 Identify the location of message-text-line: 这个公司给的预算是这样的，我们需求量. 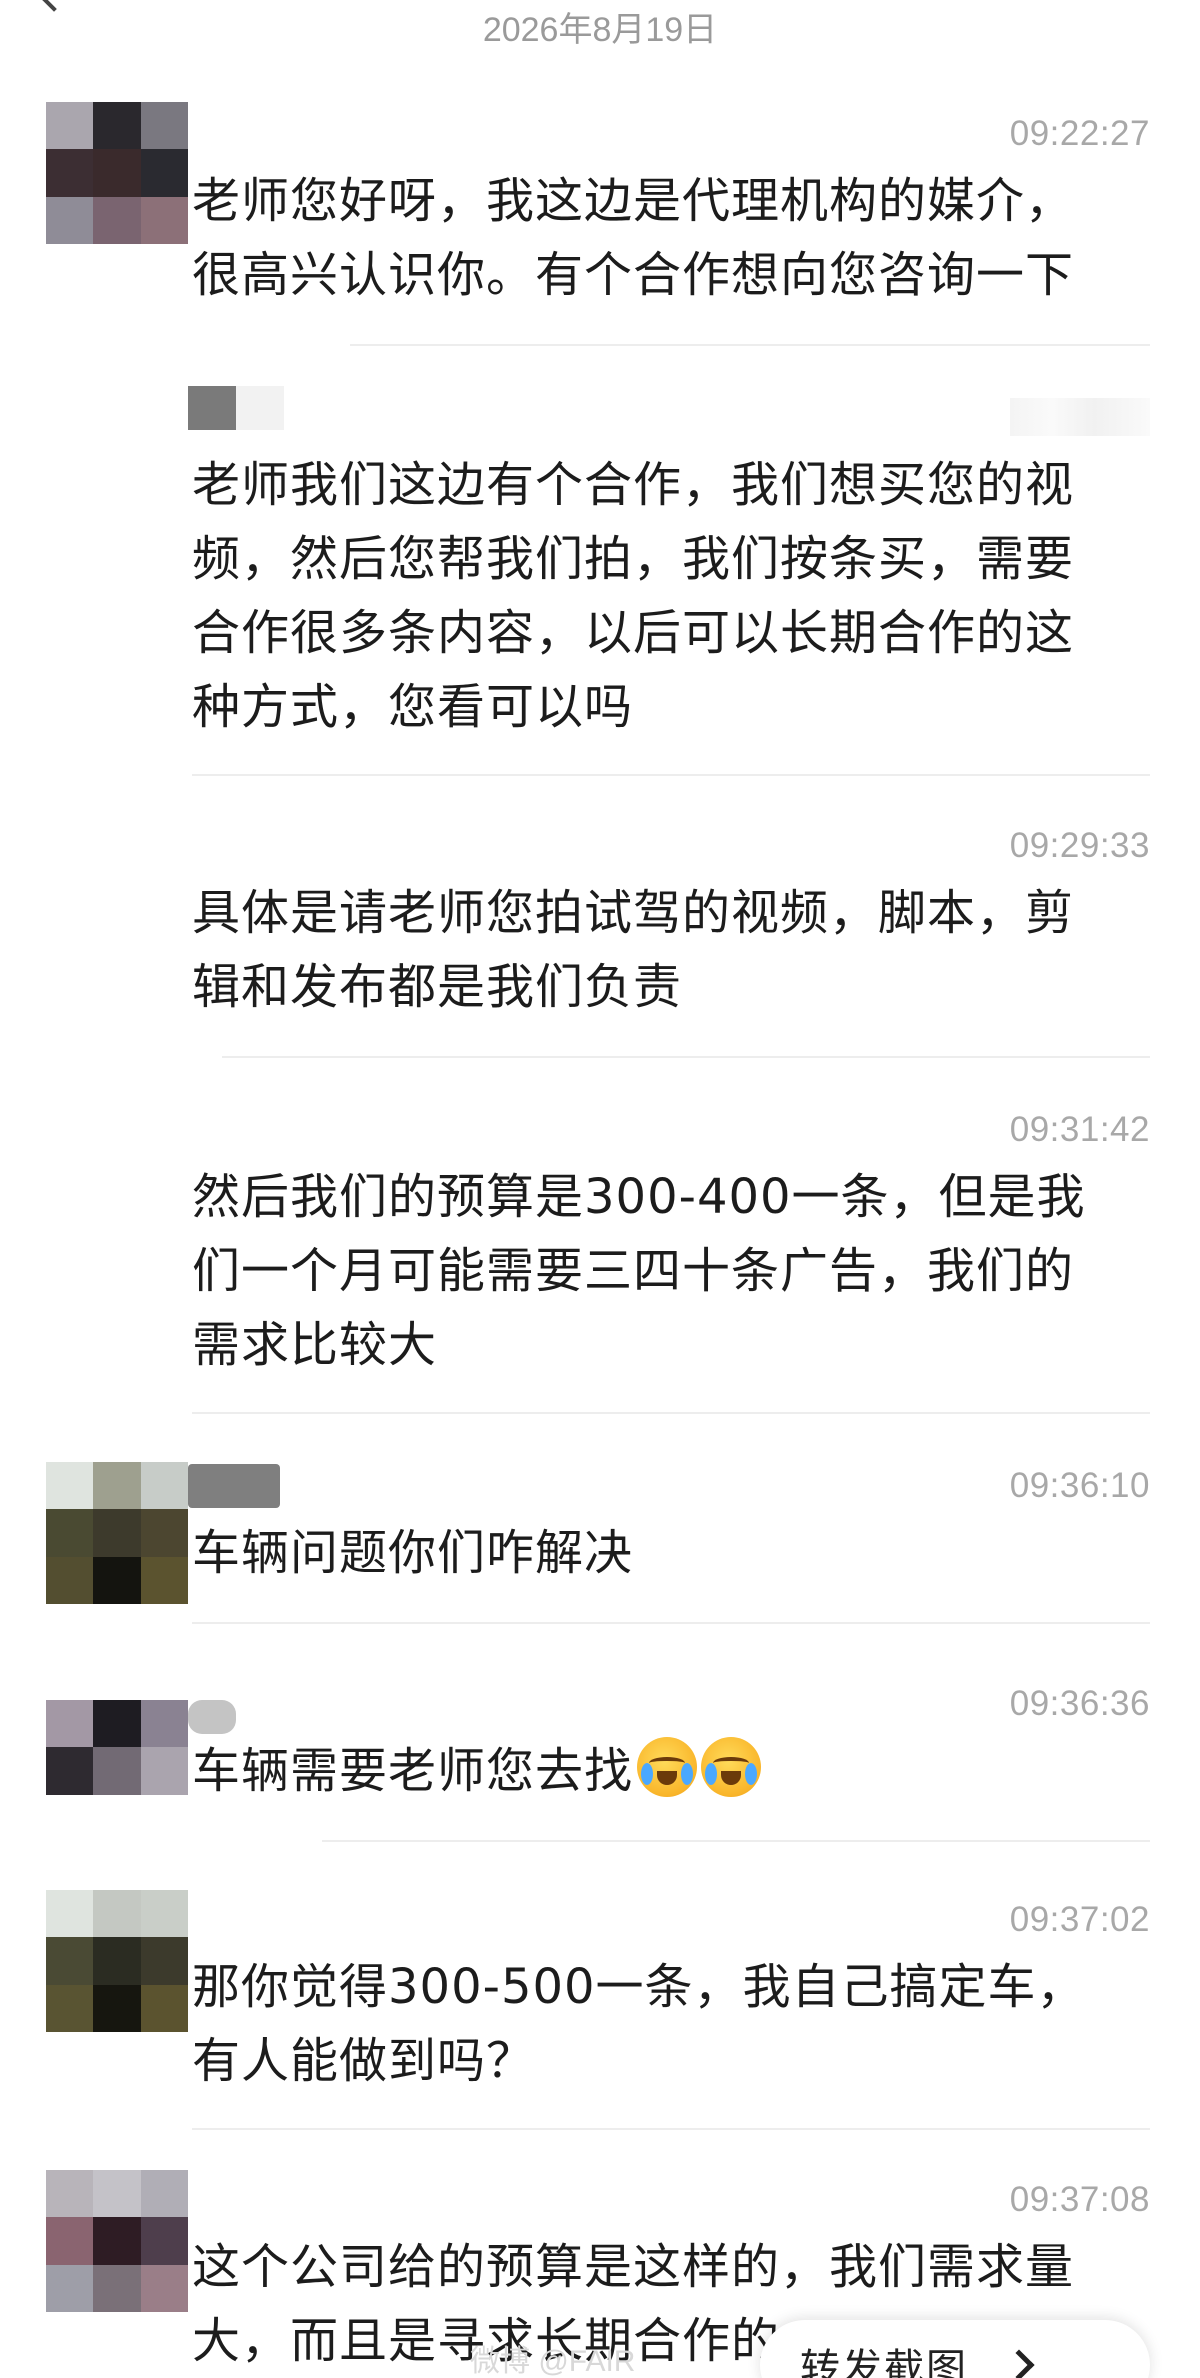
(633, 2267).